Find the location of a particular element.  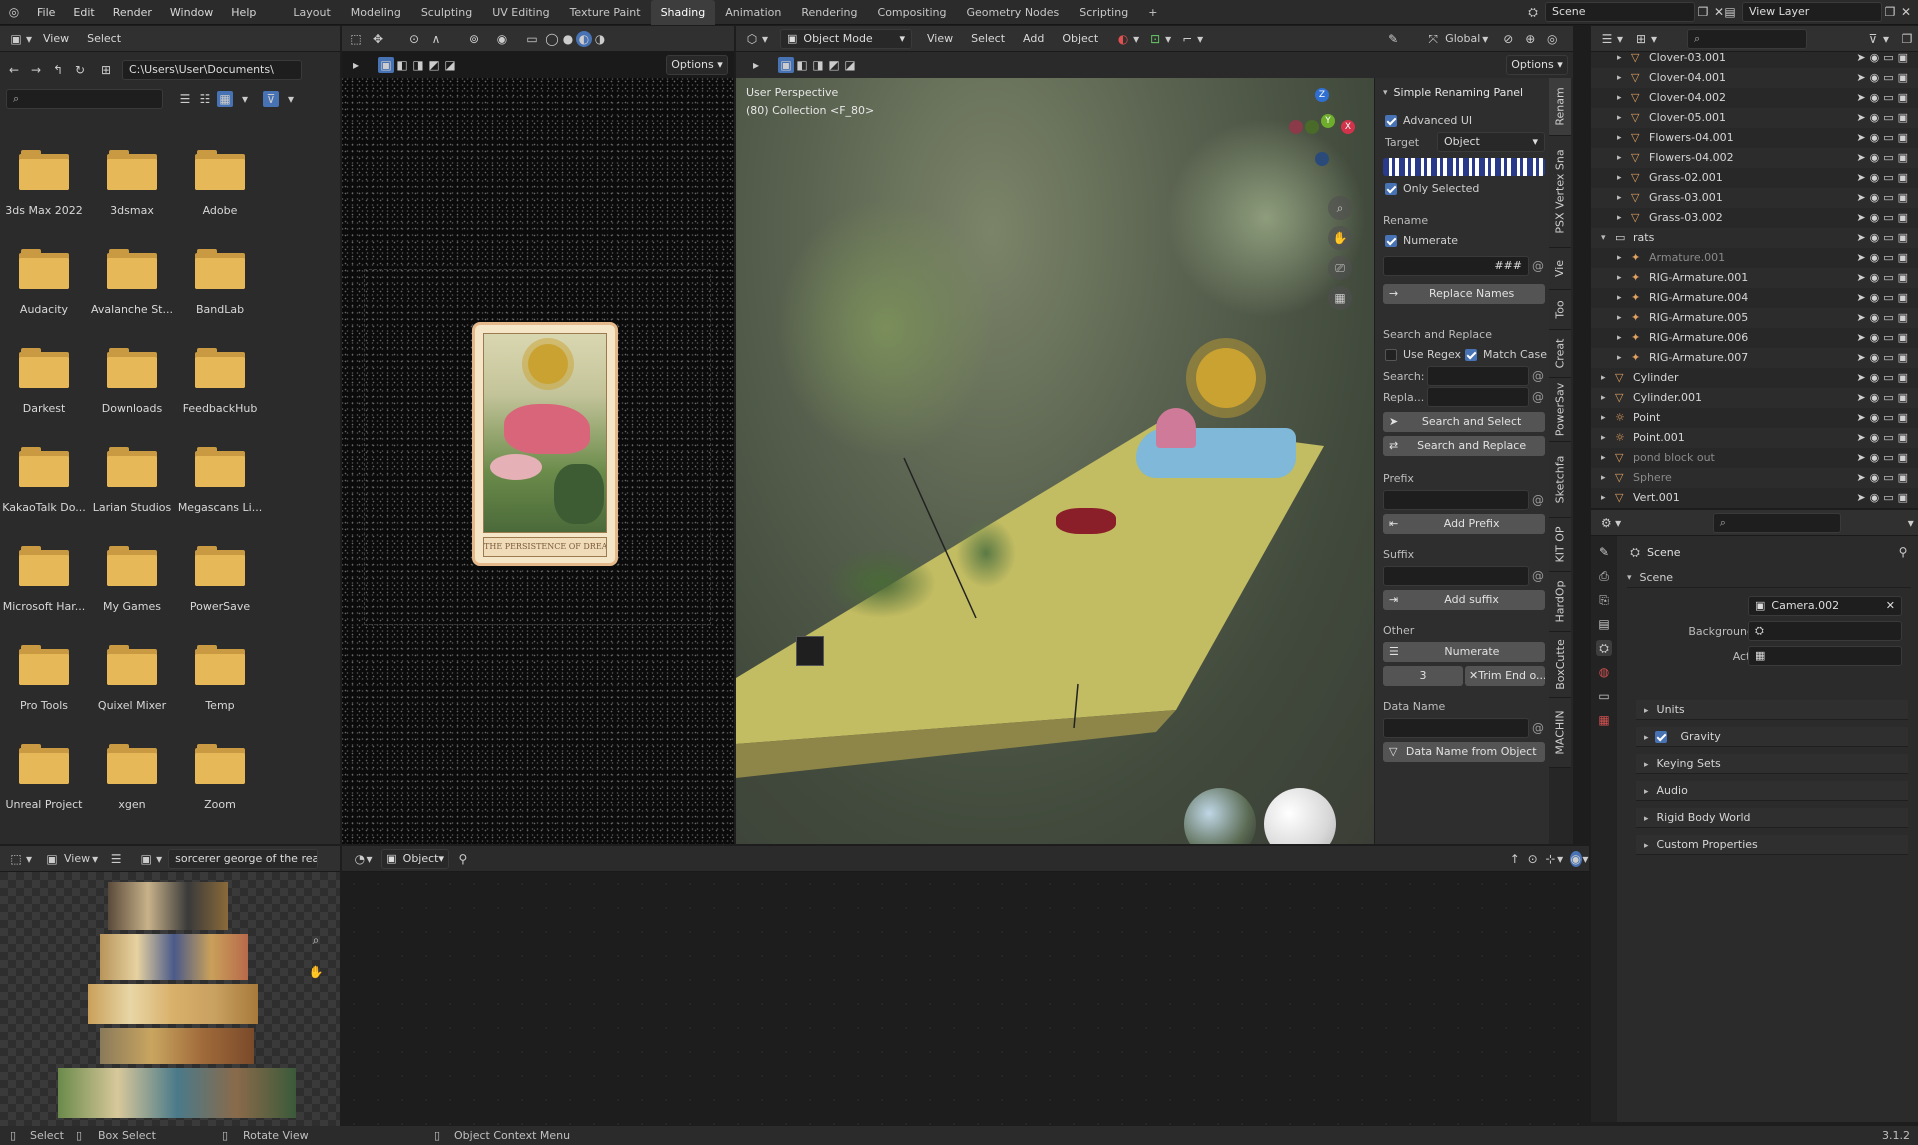

search-and-select-button: ➤ Search and Select is located at coordinates (1464, 422).